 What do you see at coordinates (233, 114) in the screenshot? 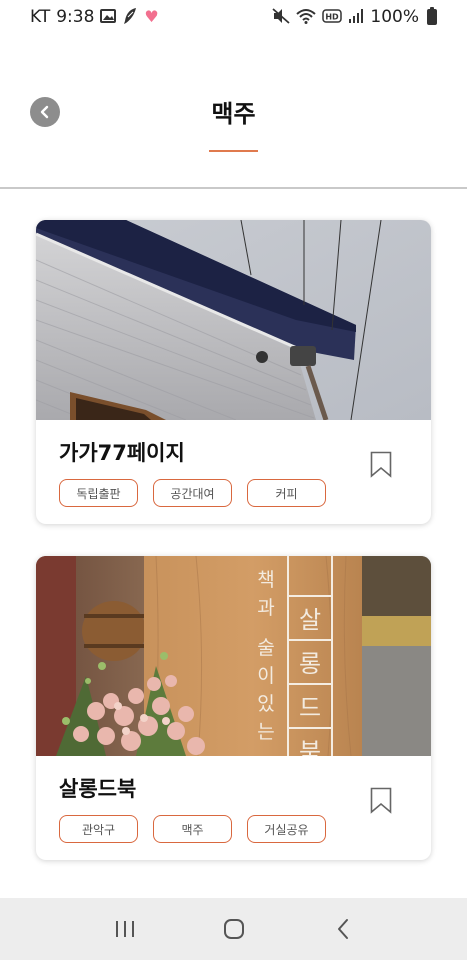
I see `page-title: 맥주` at bounding box center [233, 114].